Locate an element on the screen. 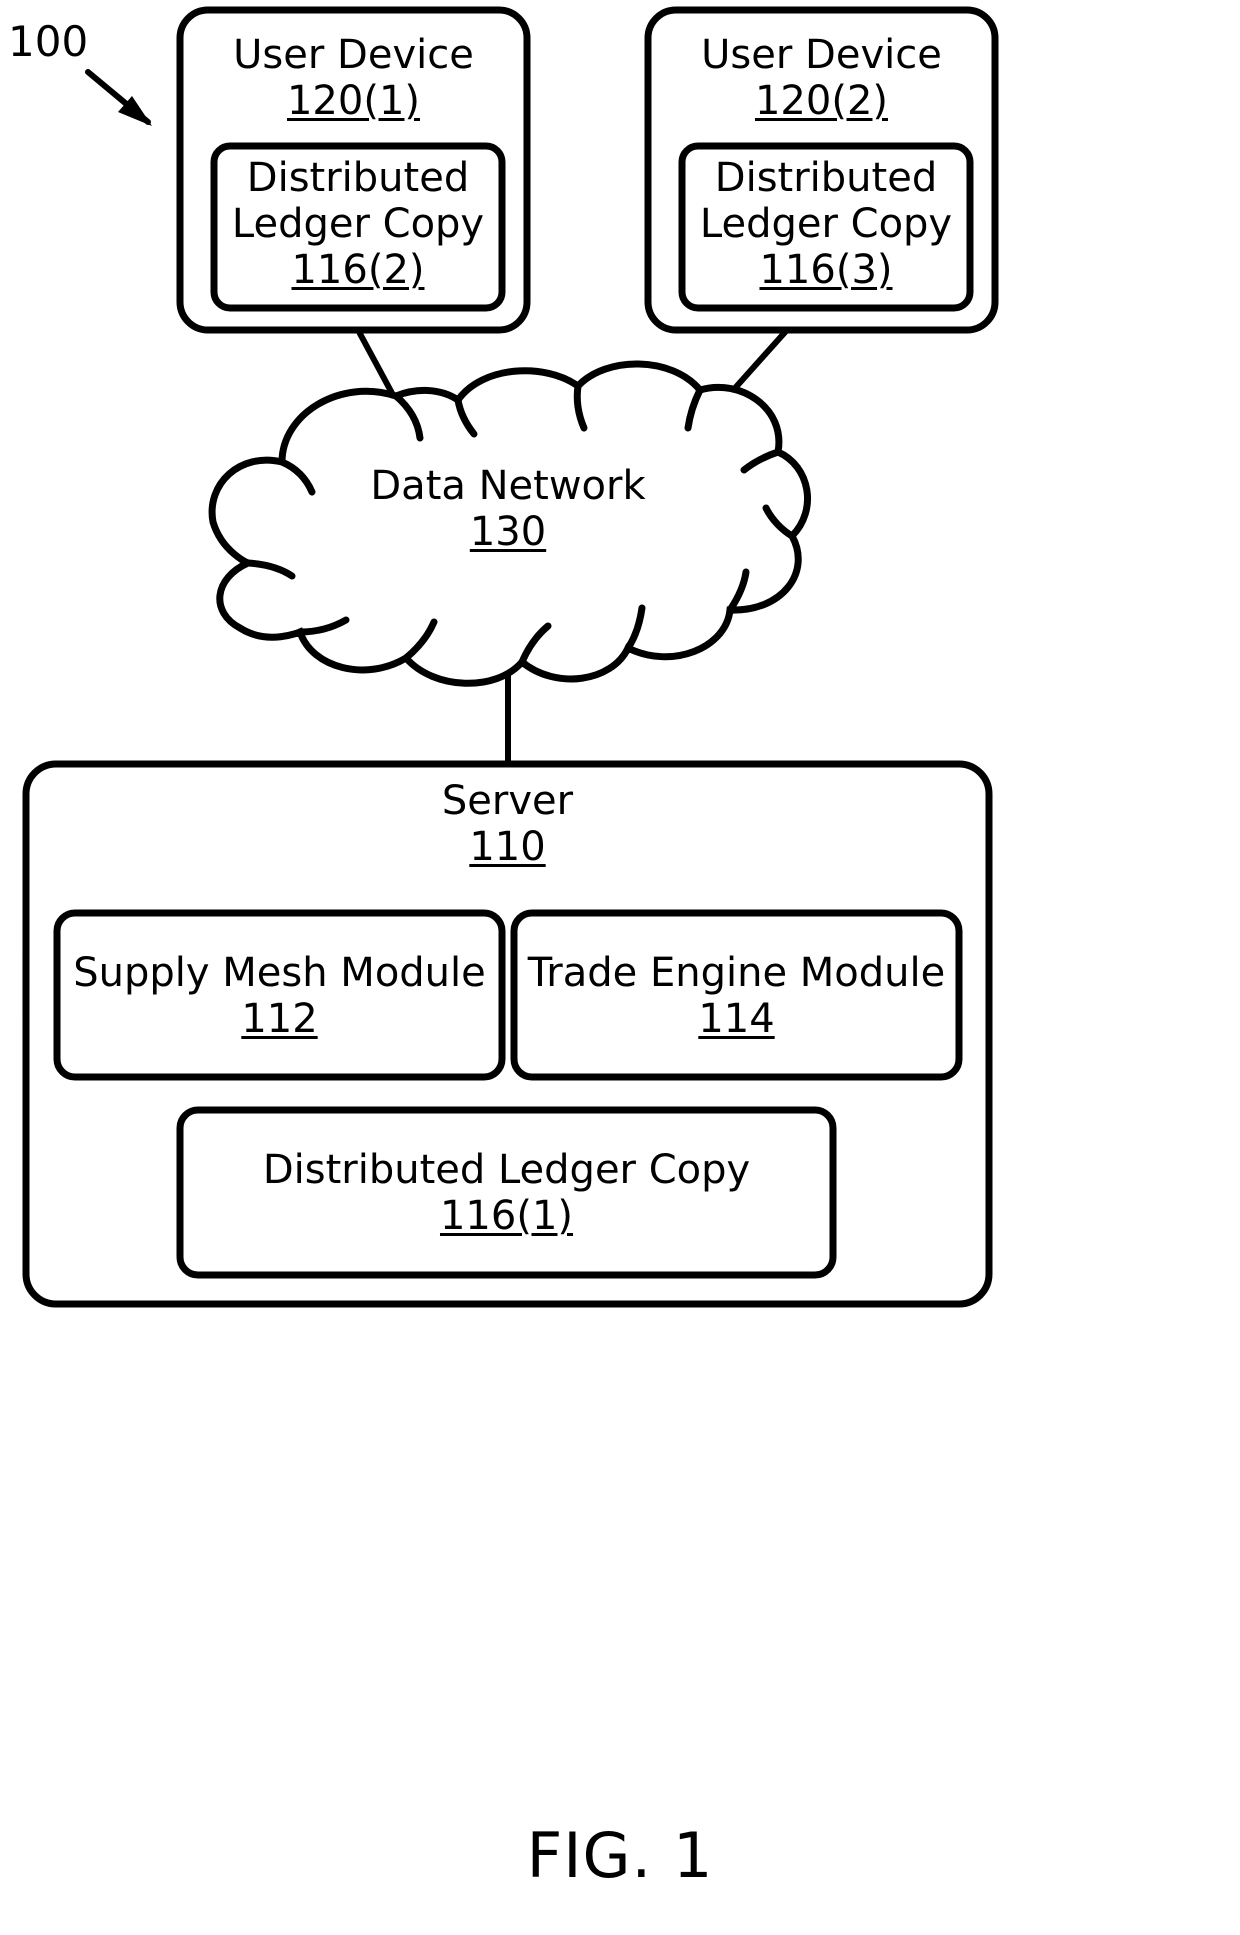 This screenshot has height=1935, width=1240. system-reference-label: 100 is located at coordinates (48, 41).